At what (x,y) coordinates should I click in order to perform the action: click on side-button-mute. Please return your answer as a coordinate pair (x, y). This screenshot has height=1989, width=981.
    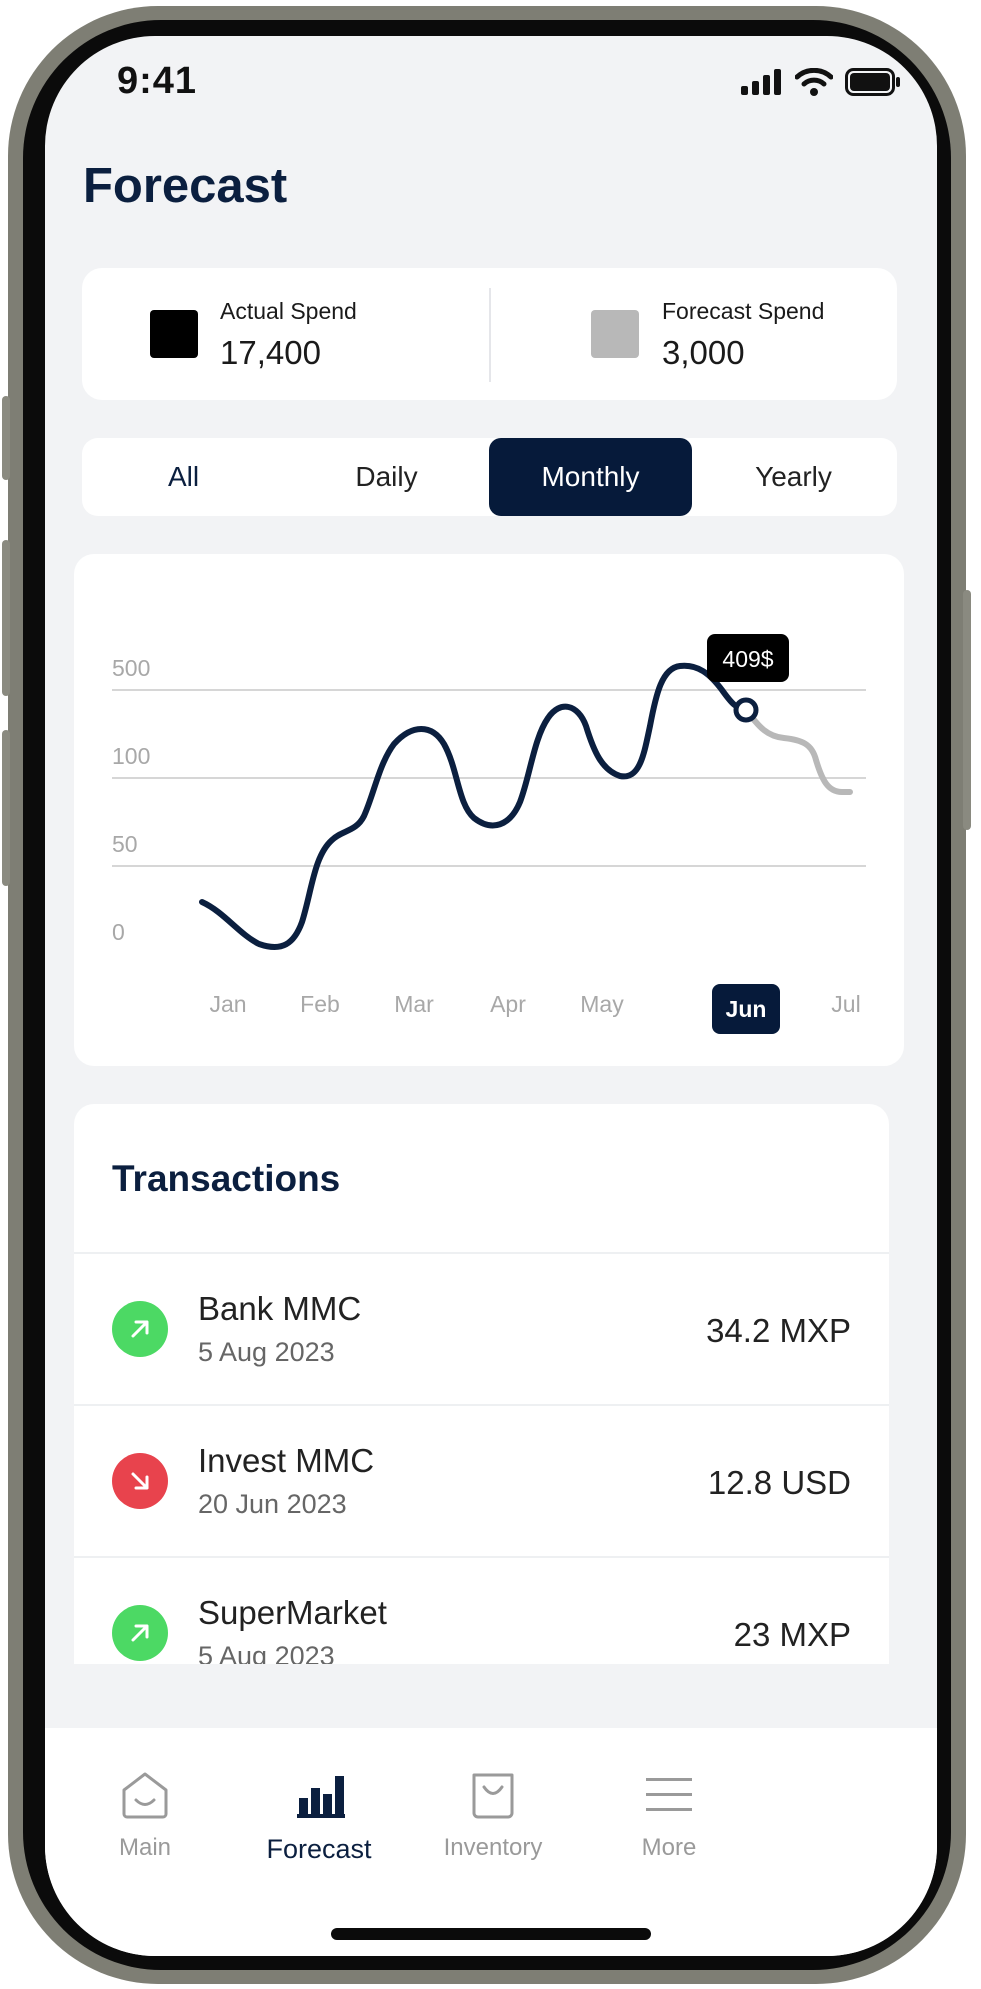
    Looking at the image, I should click on (6, 438).